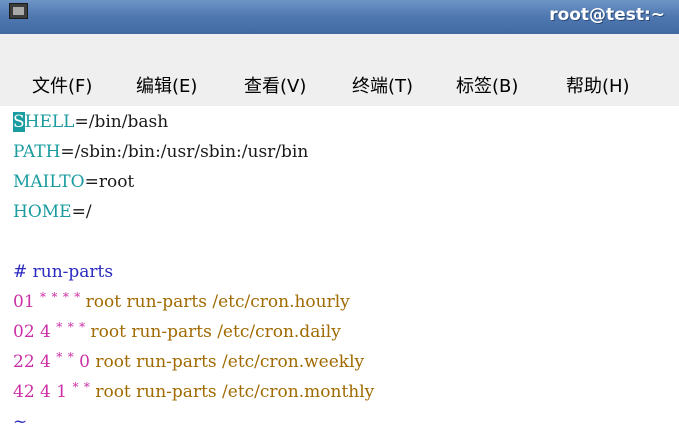  I want to click on title-bar: root@test:~, so click(339, 17).